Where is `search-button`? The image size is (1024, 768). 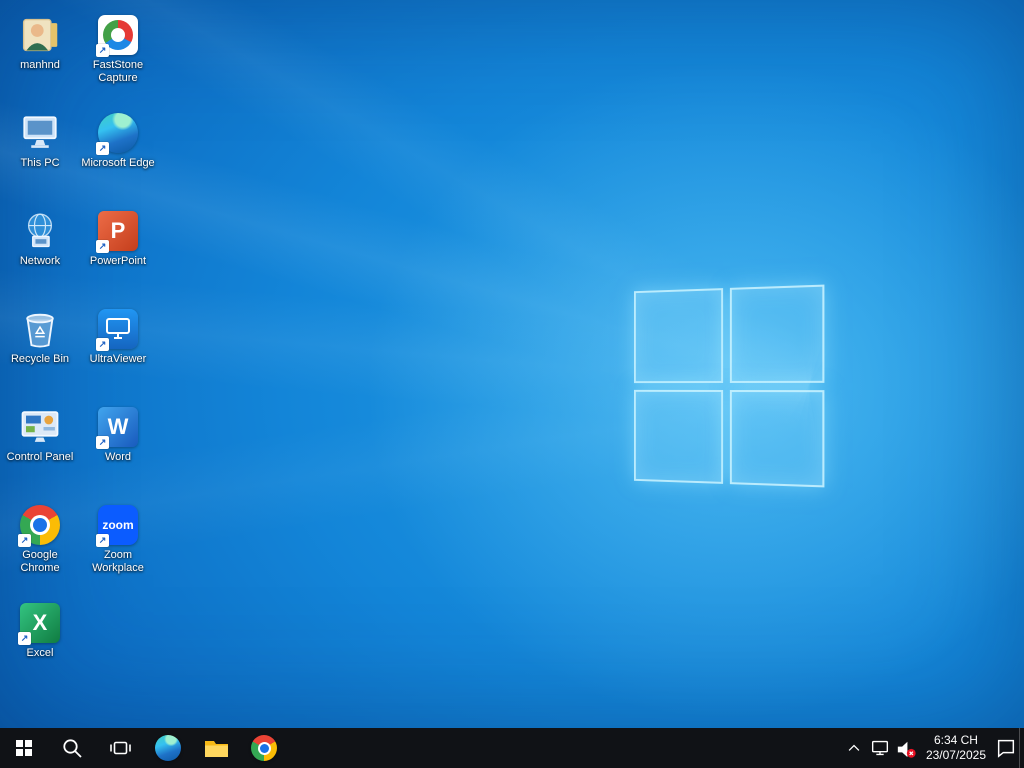 search-button is located at coordinates (72, 748).